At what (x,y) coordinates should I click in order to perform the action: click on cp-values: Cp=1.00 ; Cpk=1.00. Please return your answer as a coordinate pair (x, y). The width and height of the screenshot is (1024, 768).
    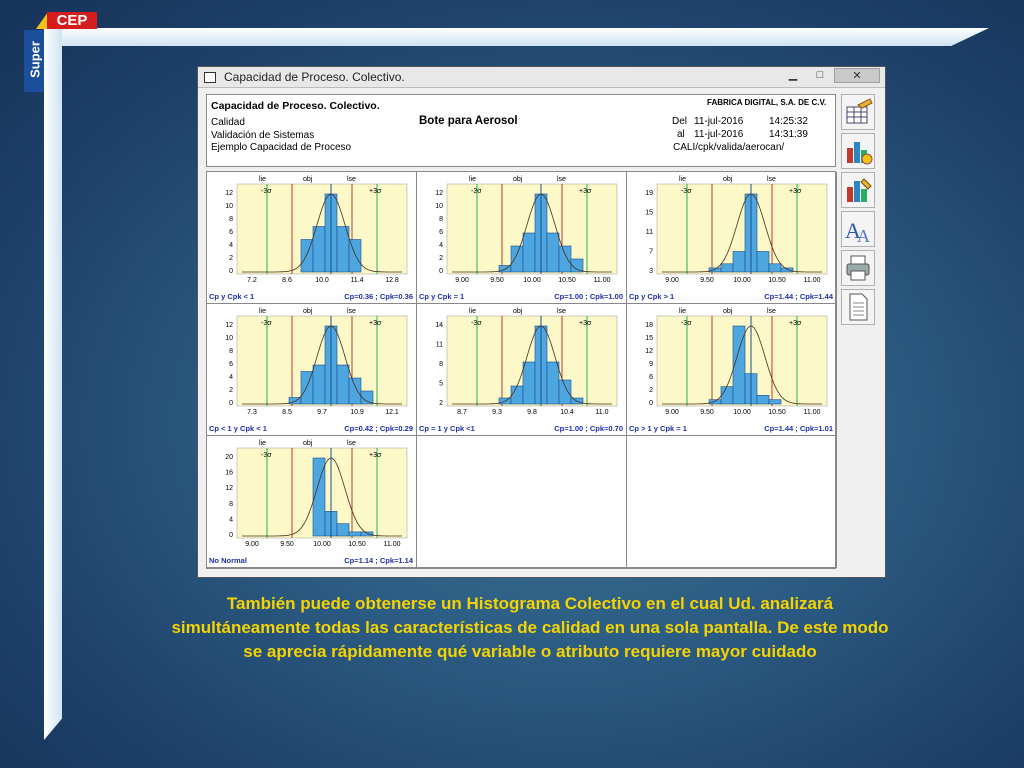
    Looking at the image, I should click on (588, 296).